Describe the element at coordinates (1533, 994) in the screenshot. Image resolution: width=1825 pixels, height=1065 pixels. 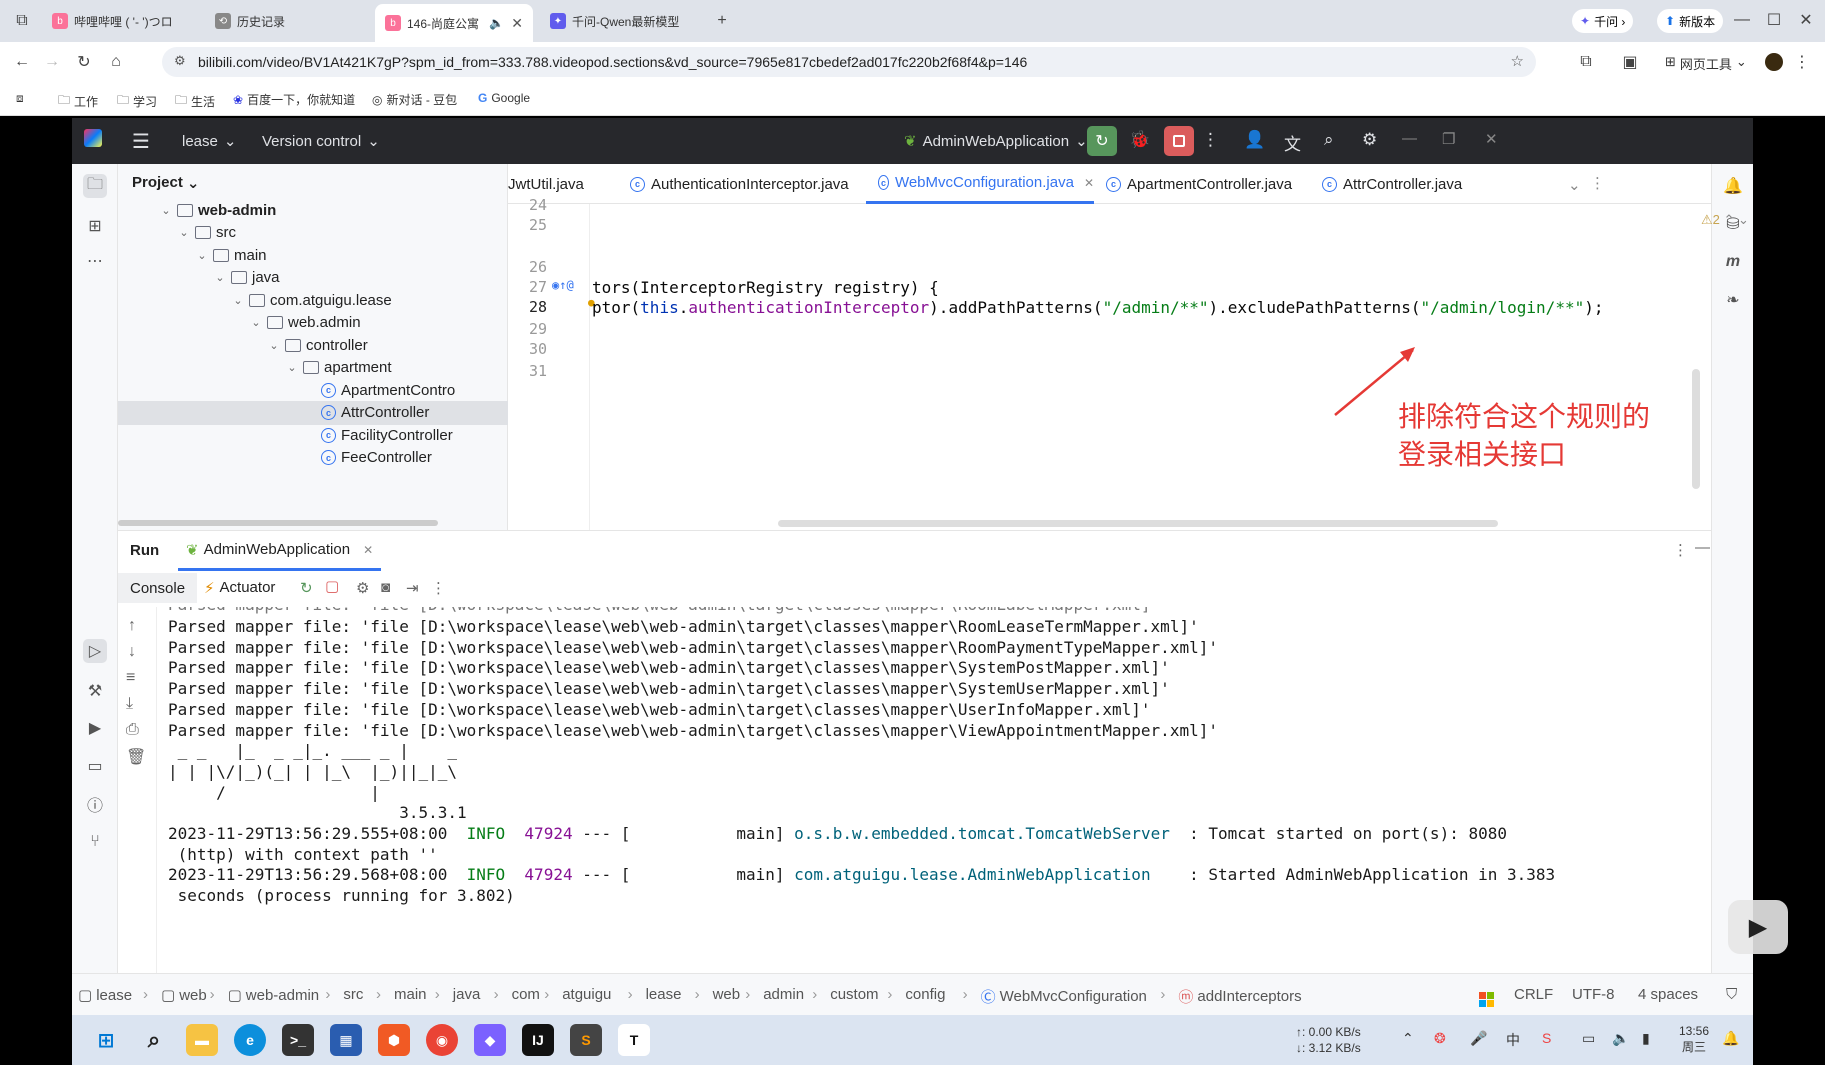
I see `line-separator: CRLF` at that location.